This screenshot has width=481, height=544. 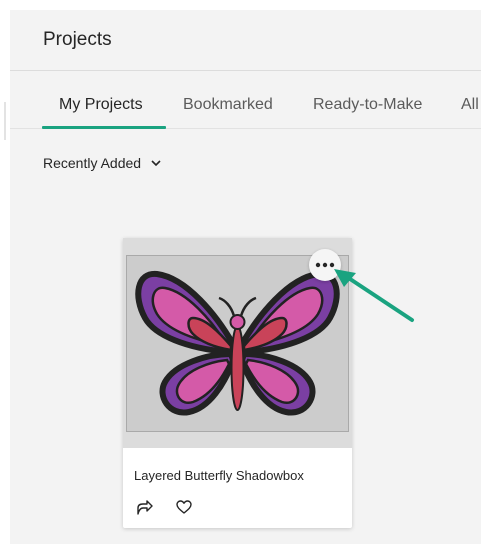 I want to click on sort-dropdown: Recently Added, so click(x=102, y=163).